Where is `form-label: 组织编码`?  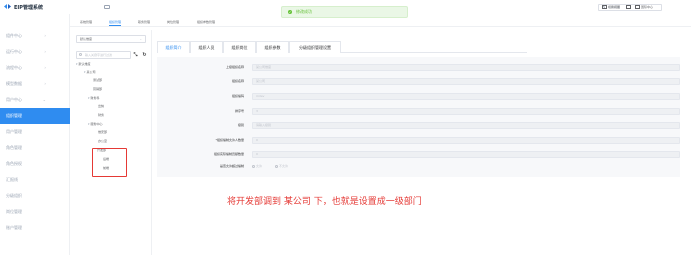
form-label: 组织编码 is located at coordinates (237, 96).